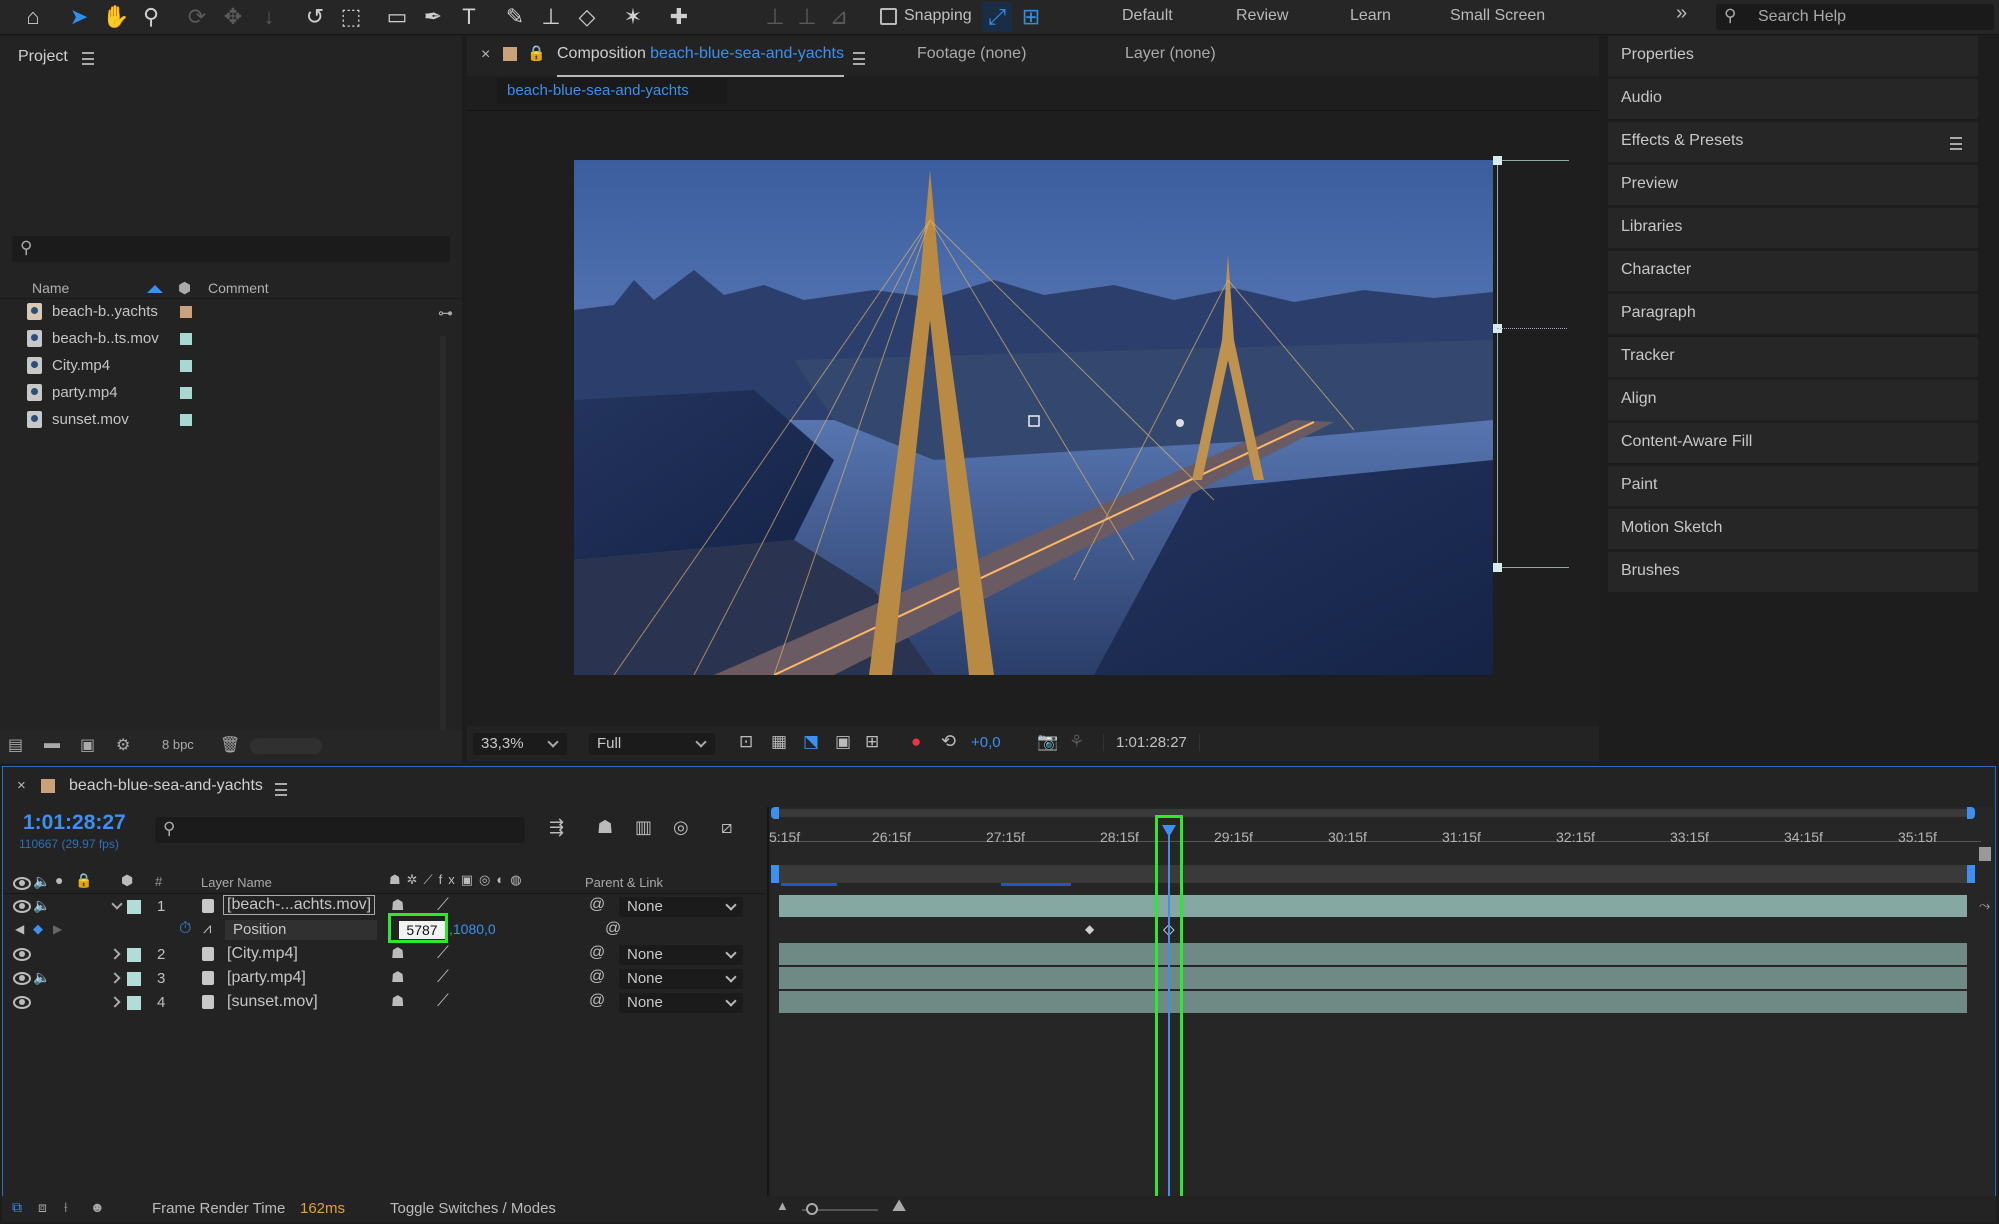 This screenshot has width=1999, height=1224. Describe the element at coordinates (43, 57) in the screenshot. I see `project-panel-title: Project` at that location.